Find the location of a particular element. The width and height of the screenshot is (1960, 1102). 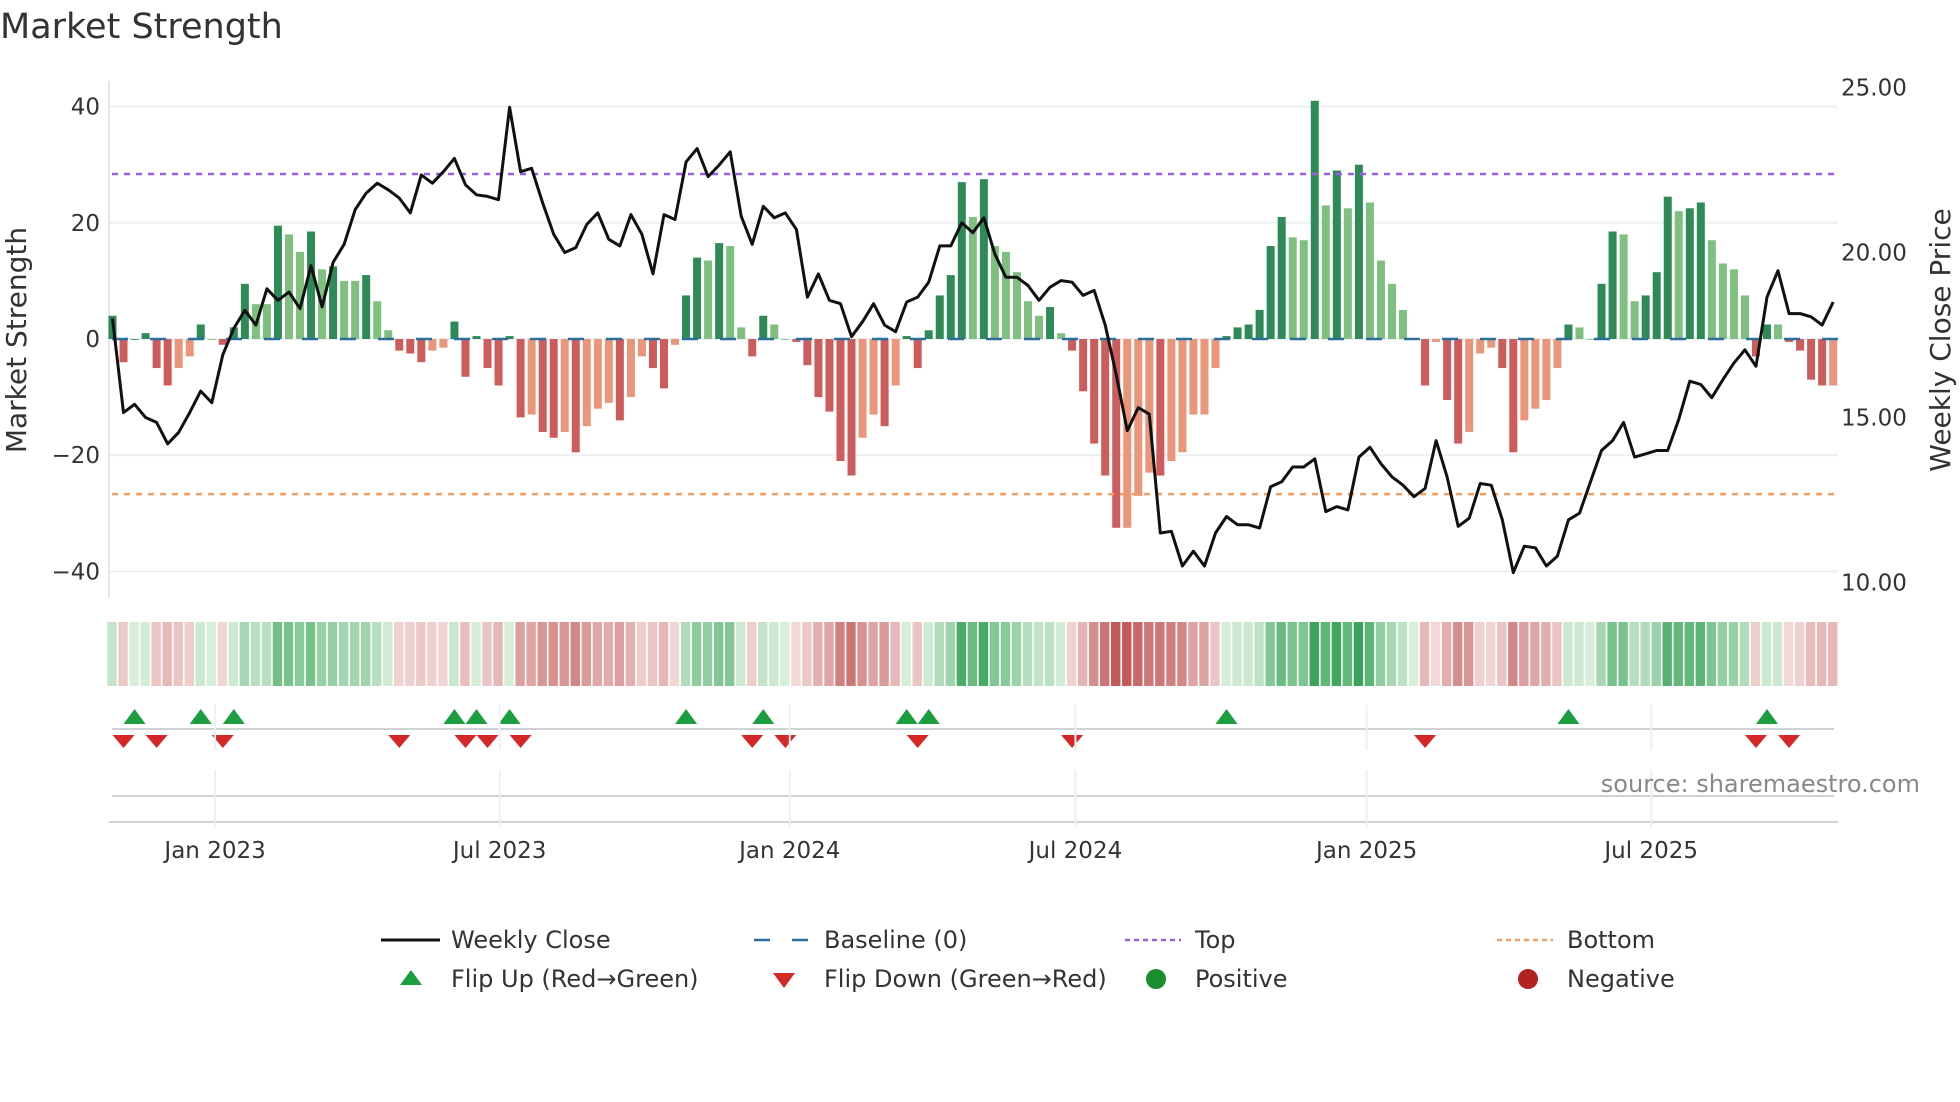

source-text: source: sharemaestro.com is located at coordinates (1760, 784).